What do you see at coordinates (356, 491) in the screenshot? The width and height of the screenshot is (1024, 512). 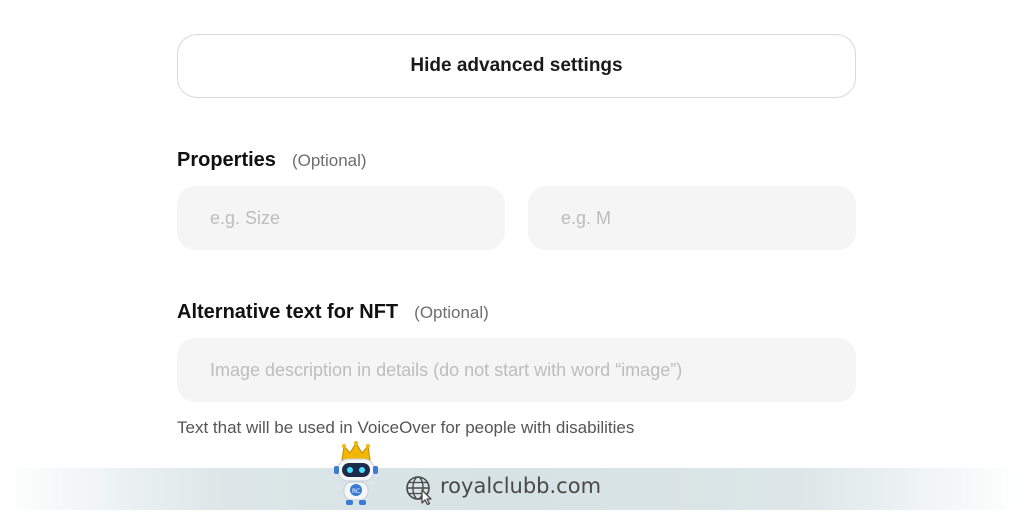 I see `mascot-badge: RC` at bounding box center [356, 491].